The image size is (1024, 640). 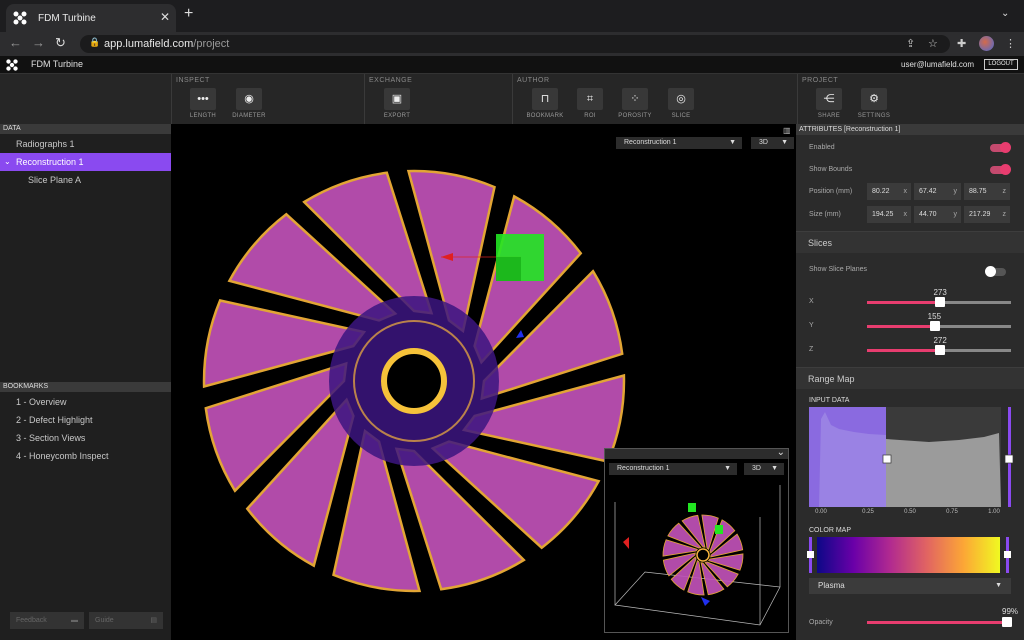 I want to click on extensions-icon: ✚, so click(x=961, y=43).